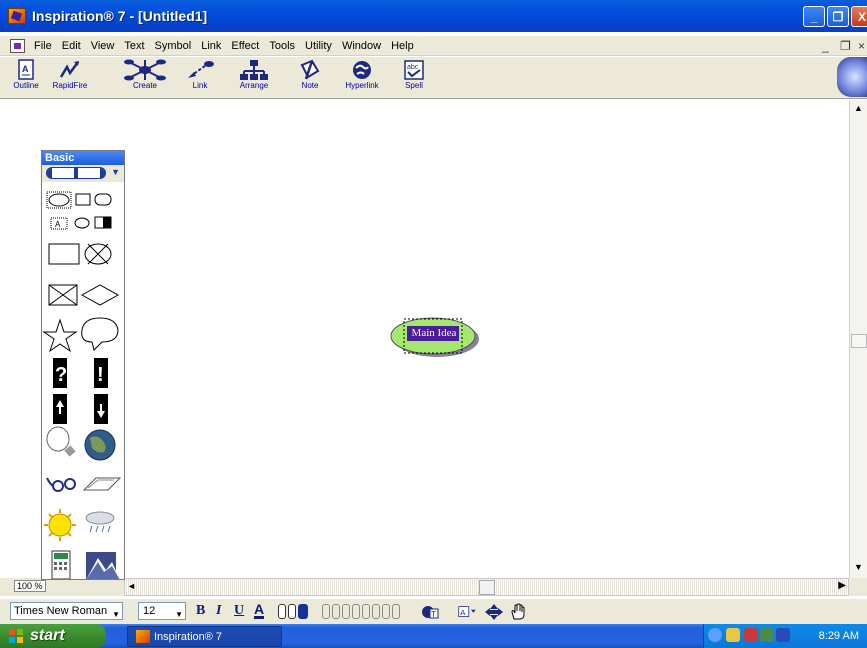  I want to click on horizontal-scroll-thumb, so click(487, 587).